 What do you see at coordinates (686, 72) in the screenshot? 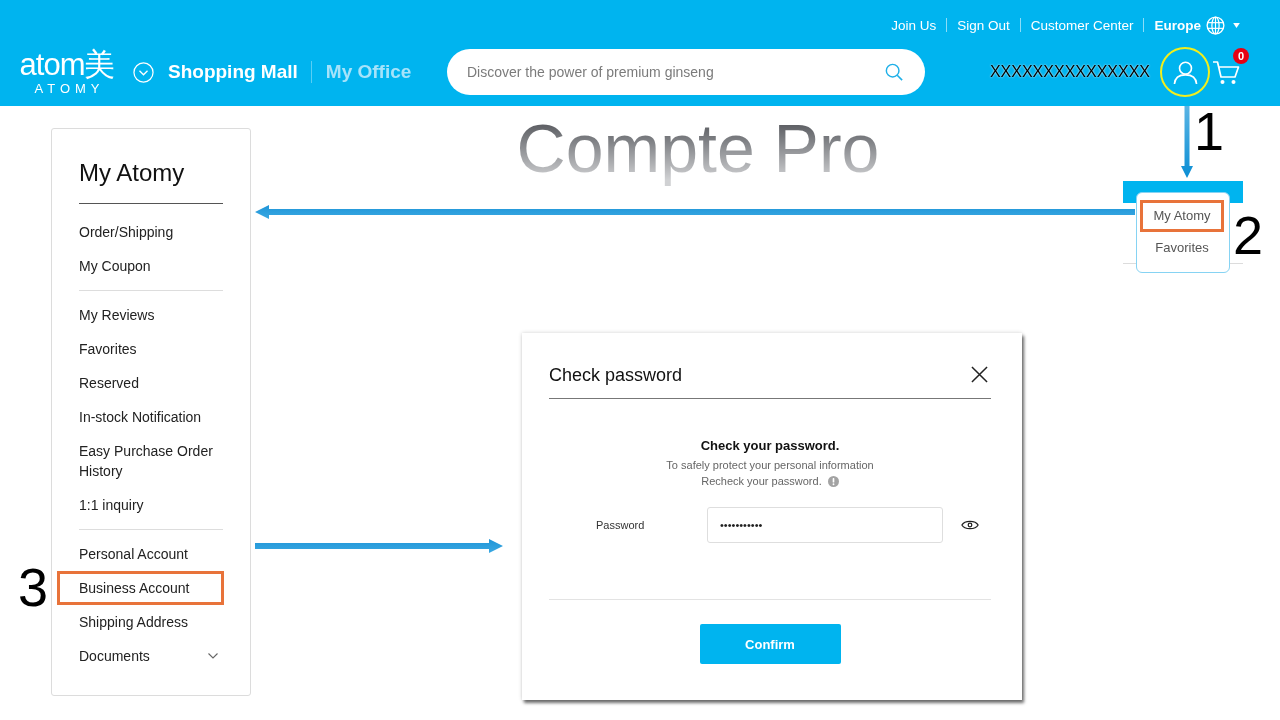
I see `search-field: Discover the power of premium ginseng` at bounding box center [686, 72].